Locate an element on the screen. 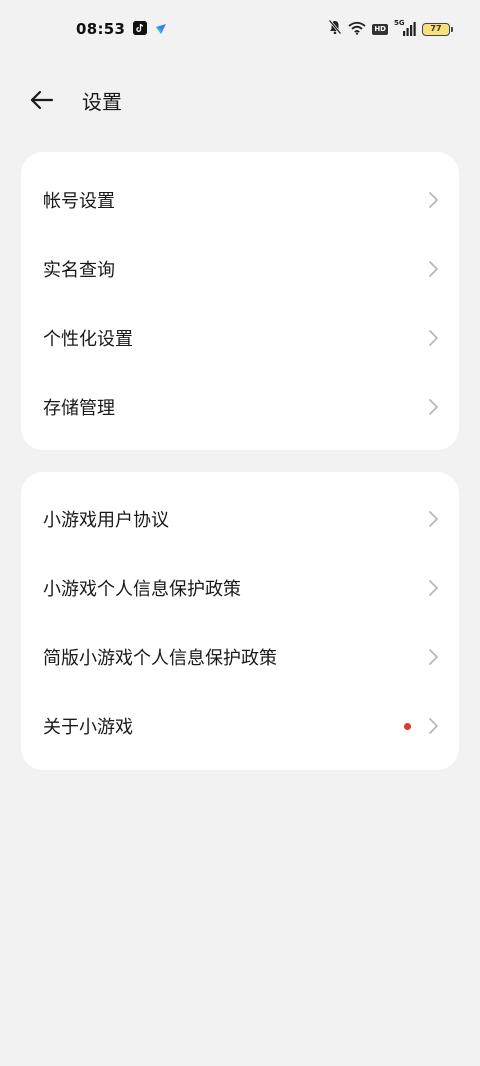  list-item-label: 小游戏用户协议 is located at coordinates (106, 520).